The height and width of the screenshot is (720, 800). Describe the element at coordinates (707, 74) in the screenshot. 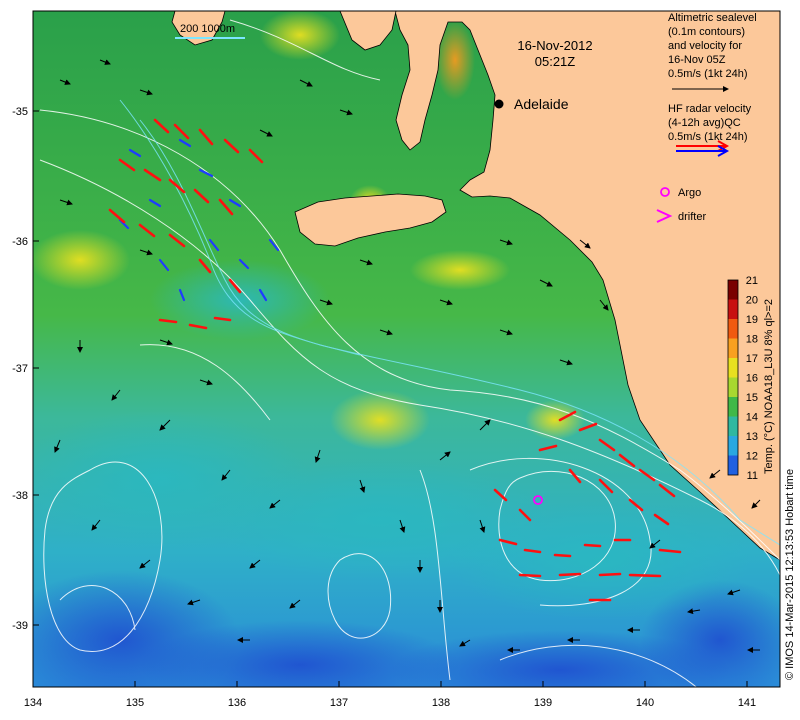

I see `legend-alt-line-5: 0.5m/s (1kt 24h)` at that location.